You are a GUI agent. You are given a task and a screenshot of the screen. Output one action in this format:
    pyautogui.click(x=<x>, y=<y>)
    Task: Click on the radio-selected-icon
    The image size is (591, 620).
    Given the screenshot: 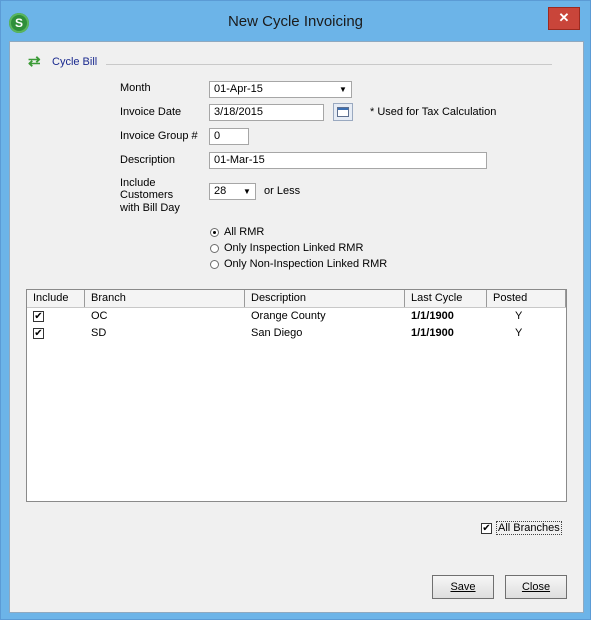 What is the action you would take?
    pyautogui.click(x=214, y=232)
    